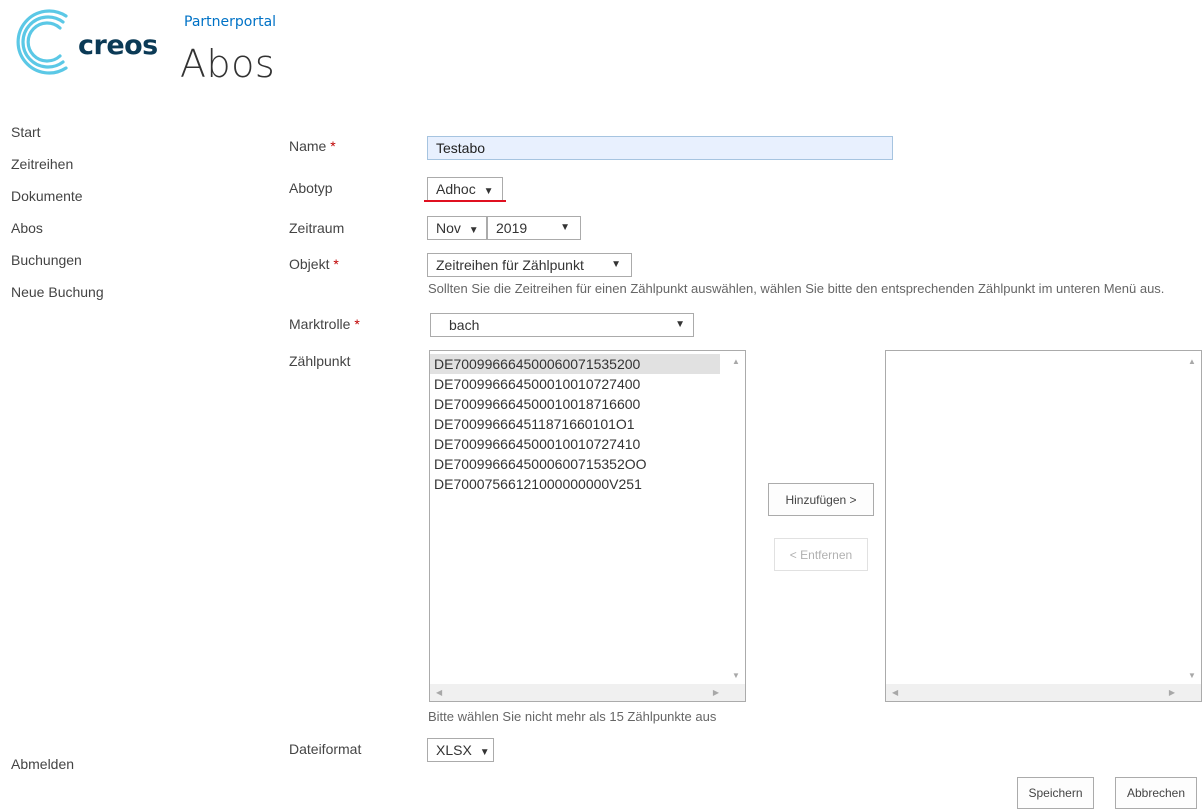  What do you see at coordinates (464, 325) in the screenshot?
I see `marktrolle-value: bach` at bounding box center [464, 325].